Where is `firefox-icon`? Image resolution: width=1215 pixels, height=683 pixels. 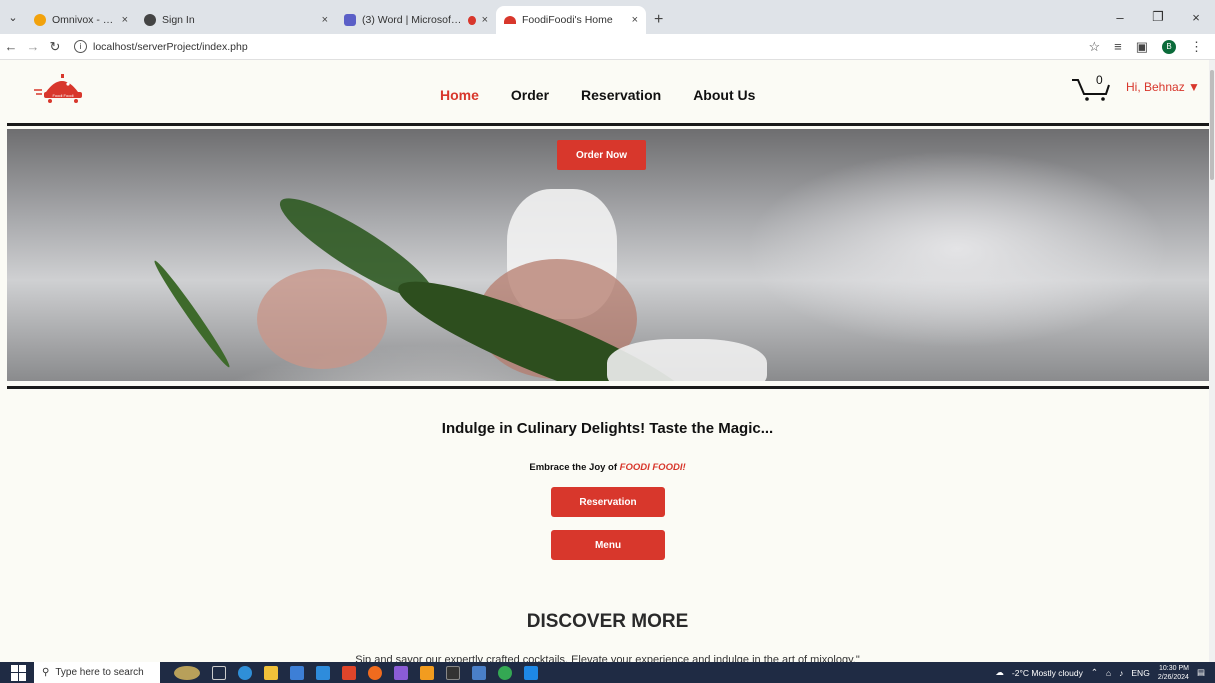
firefox-icon is located at coordinates (375, 672).